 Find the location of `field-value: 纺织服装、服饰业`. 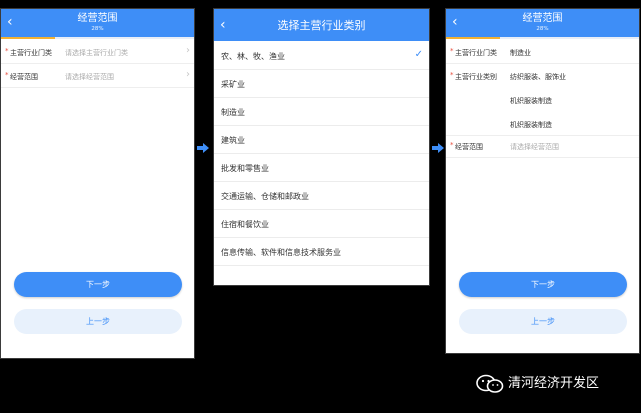

field-value: 纺织服装、服饰业 is located at coordinates (538, 77).